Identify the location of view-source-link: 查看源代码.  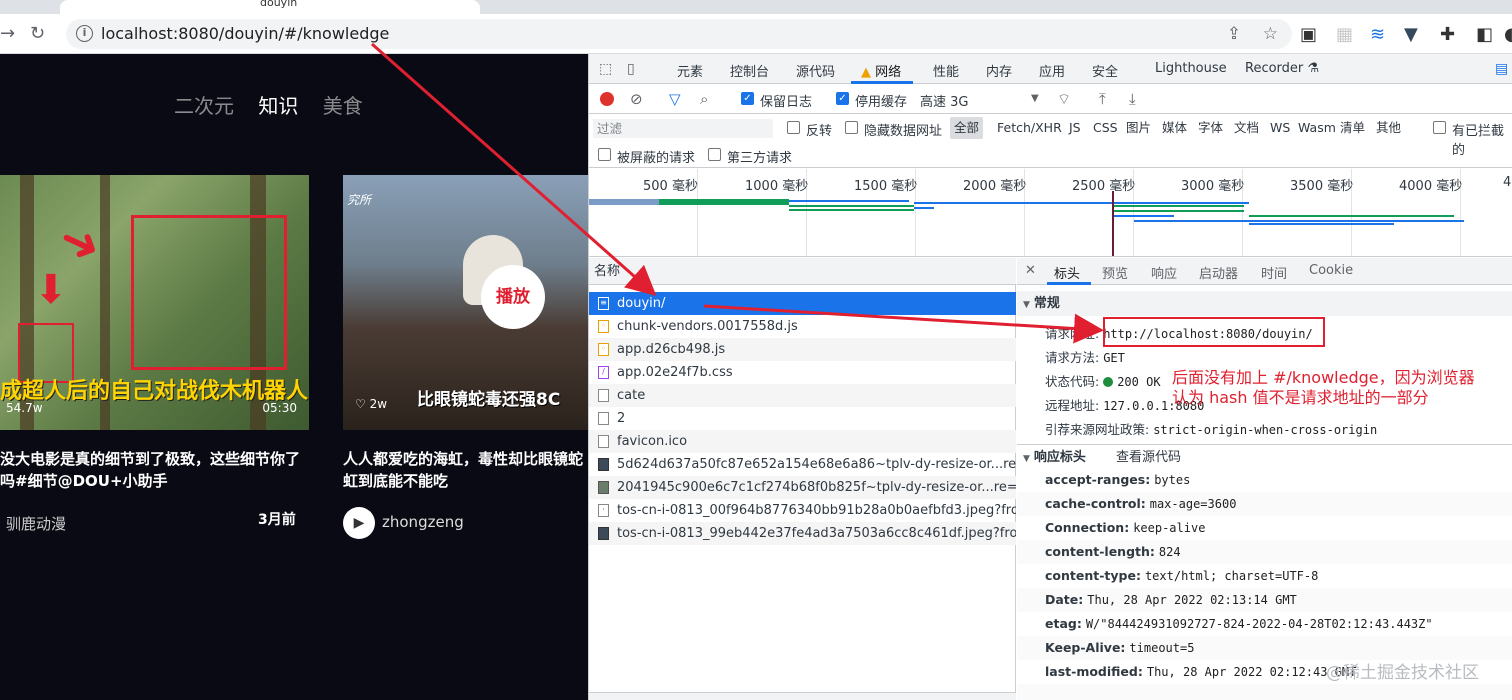
(1148, 457).